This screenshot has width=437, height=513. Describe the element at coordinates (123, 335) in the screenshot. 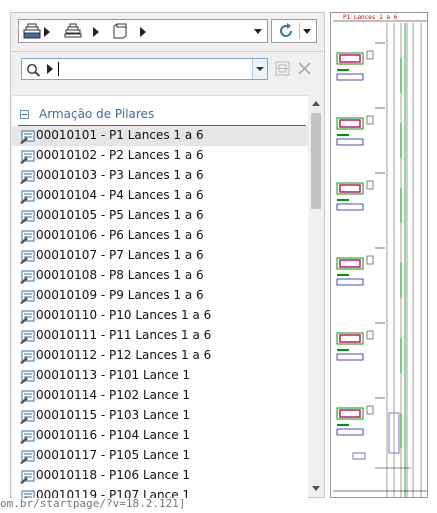

I see `tree-item-label: 00010111 - P11 Lances 1 a 6` at that location.